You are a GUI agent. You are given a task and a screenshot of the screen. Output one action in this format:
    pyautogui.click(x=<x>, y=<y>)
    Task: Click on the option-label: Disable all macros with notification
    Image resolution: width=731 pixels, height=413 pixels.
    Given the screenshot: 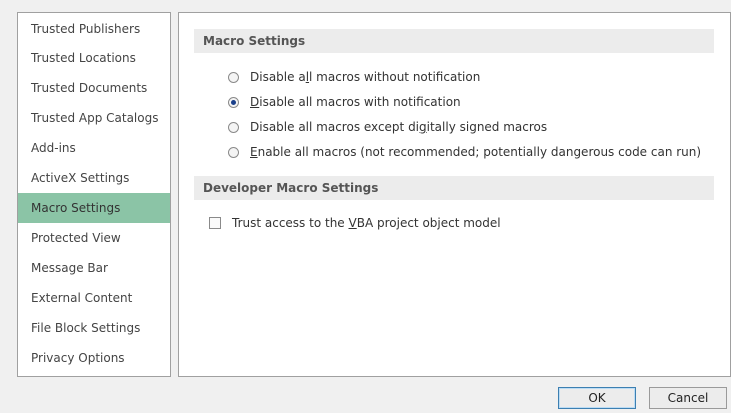 What is the action you would take?
    pyautogui.click(x=355, y=102)
    